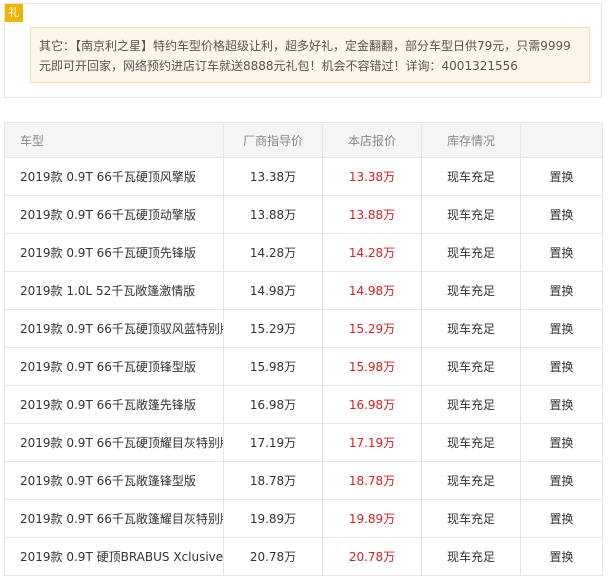 Image resolution: width=608 pixels, height=576 pixels. I want to click on table-row: 2019款 0.9T 66千瓦硬顶风擎版 13.38万 13.38万 现车充足 置换, so click(303, 176).